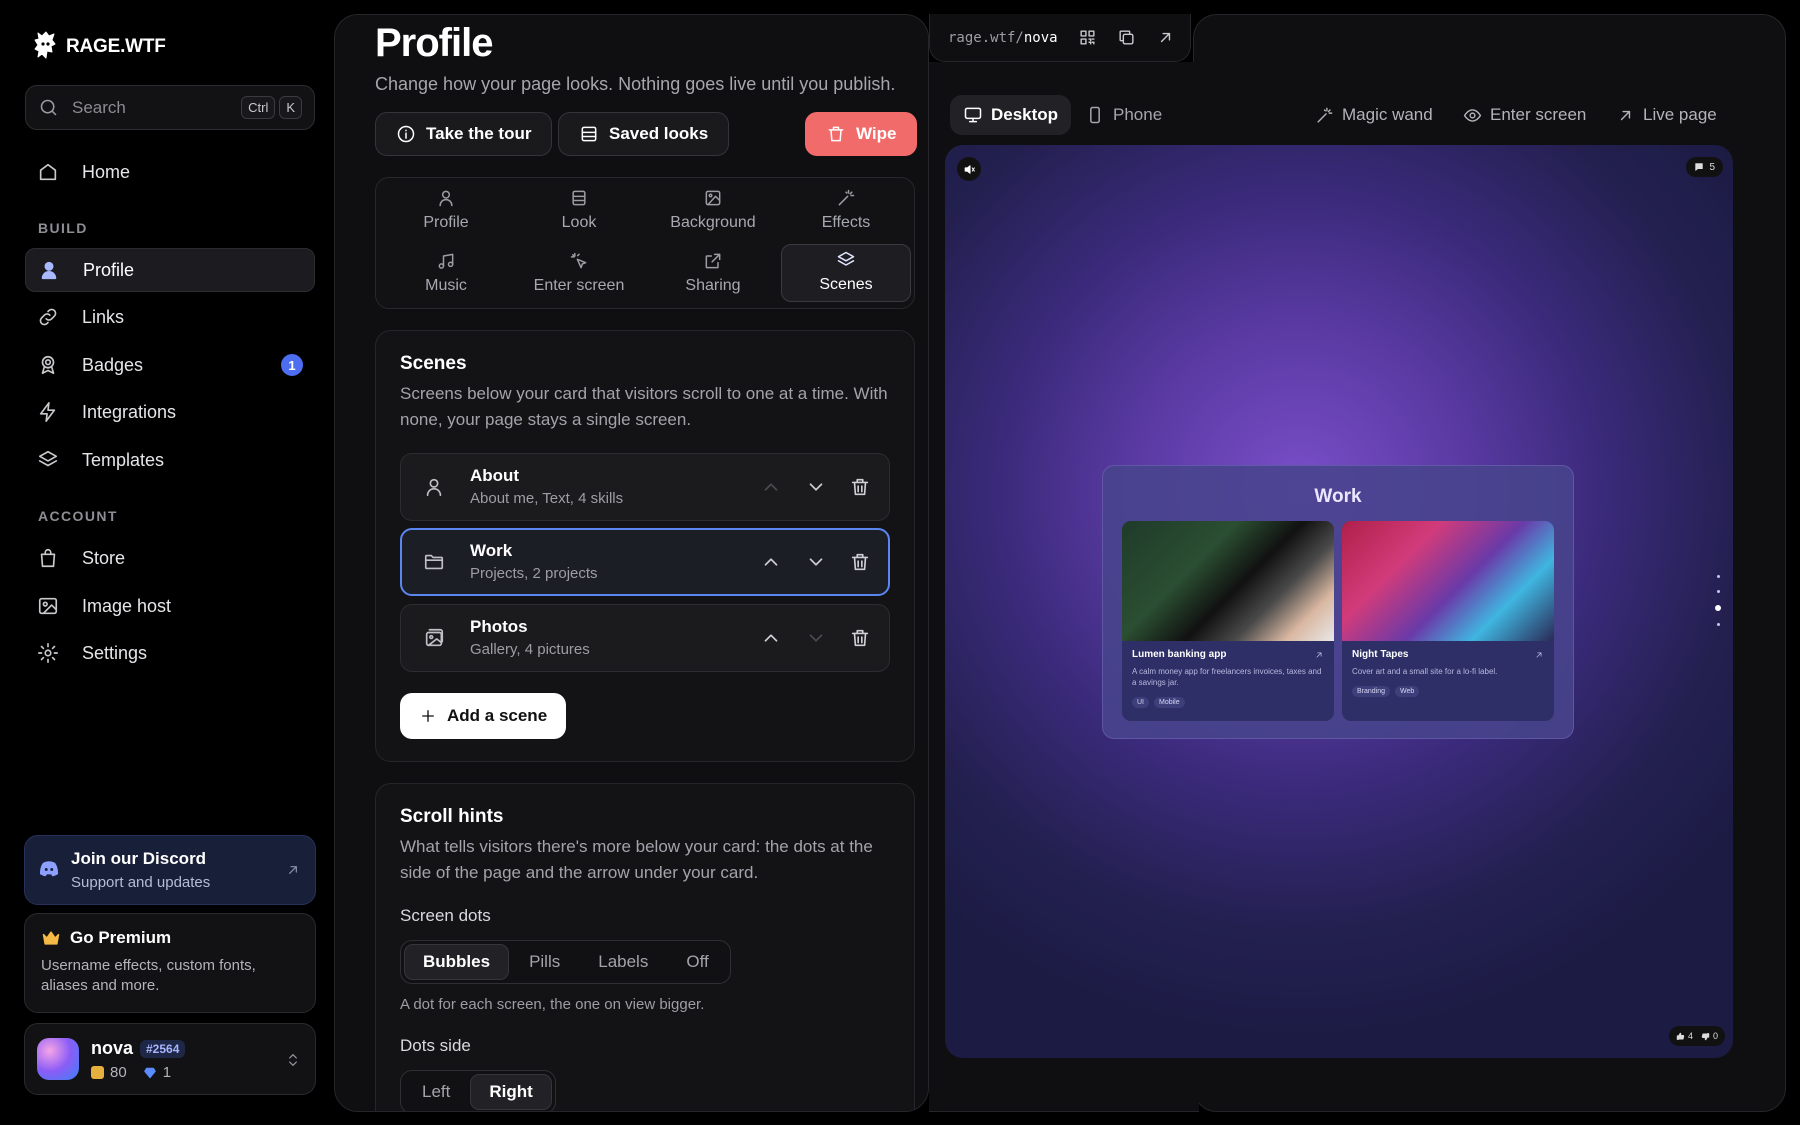 The image size is (1800, 1125). Describe the element at coordinates (544, 962) in the screenshot. I see `dots-option-pills: Pills` at that location.